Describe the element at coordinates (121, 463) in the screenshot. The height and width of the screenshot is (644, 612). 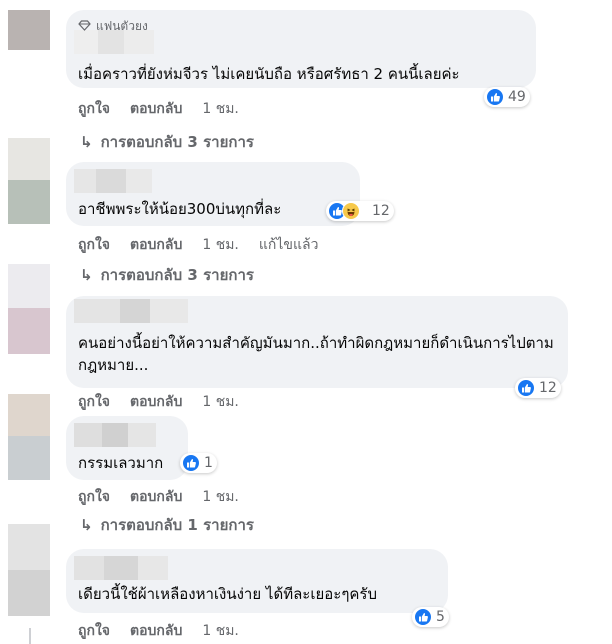
I see `comment-text: กรรมเลวมาก` at that location.